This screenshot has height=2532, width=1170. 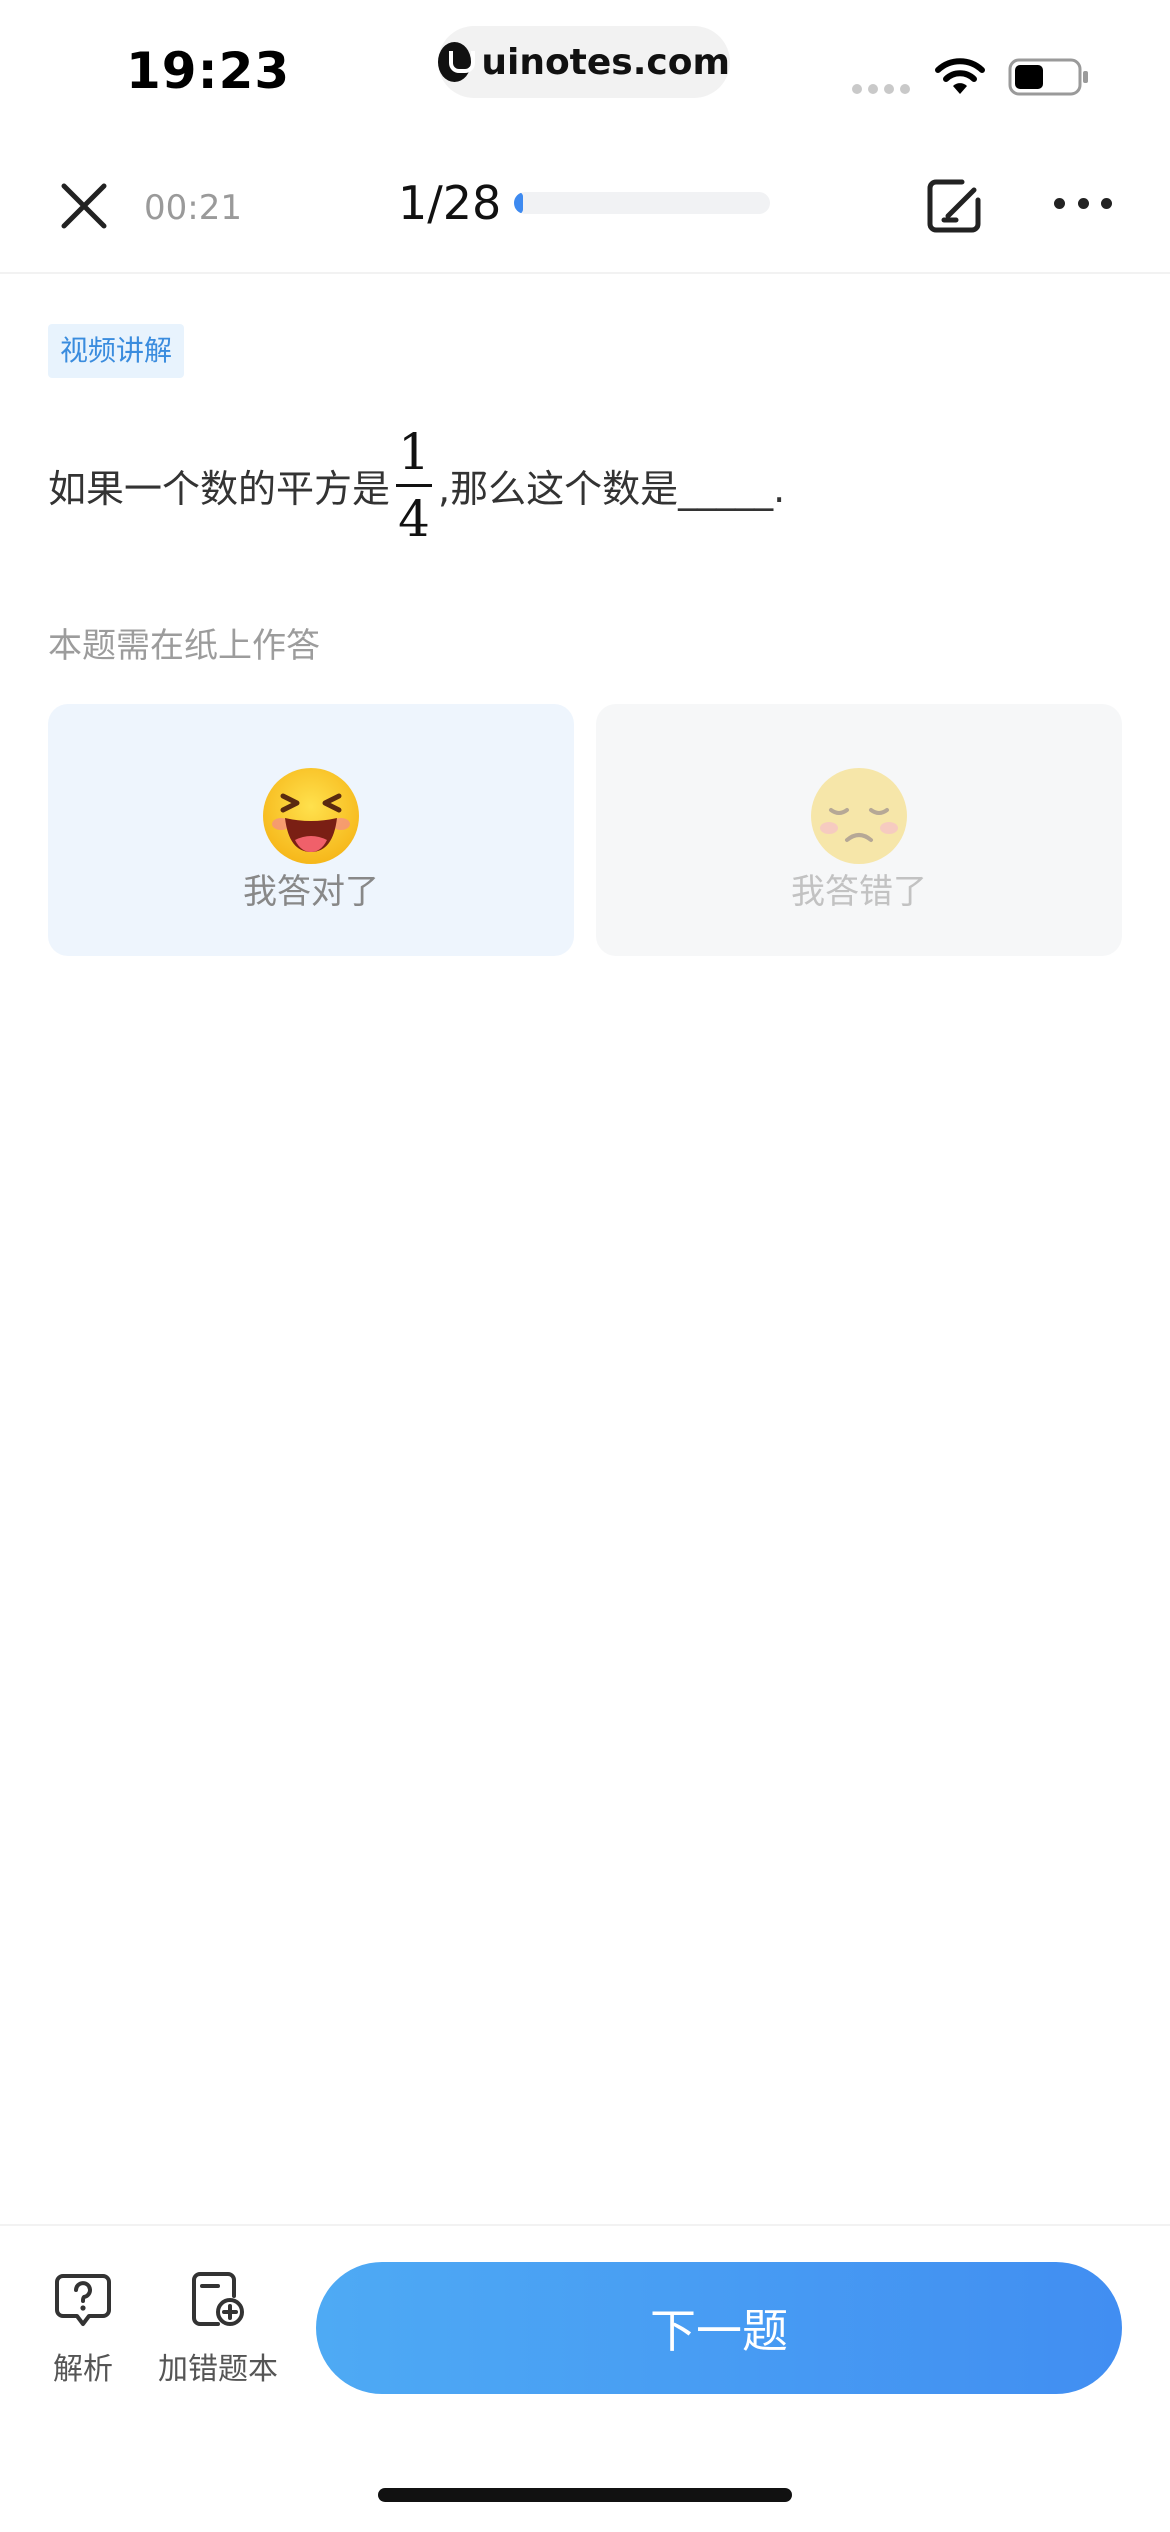 I want to click on site-logo-icon, so click(x=457, y=62).